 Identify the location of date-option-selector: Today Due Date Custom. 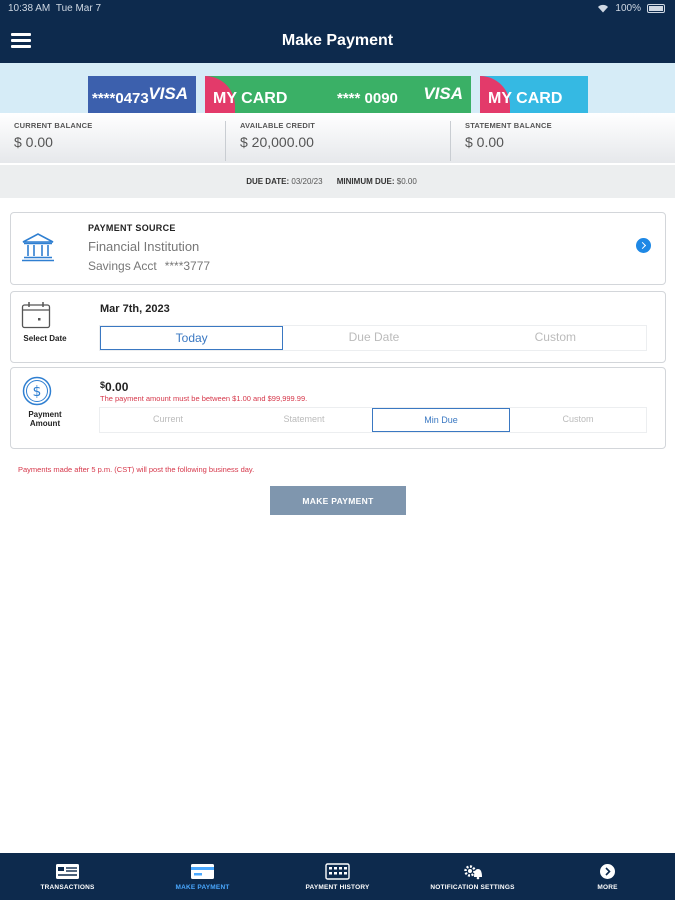
(373, 338).